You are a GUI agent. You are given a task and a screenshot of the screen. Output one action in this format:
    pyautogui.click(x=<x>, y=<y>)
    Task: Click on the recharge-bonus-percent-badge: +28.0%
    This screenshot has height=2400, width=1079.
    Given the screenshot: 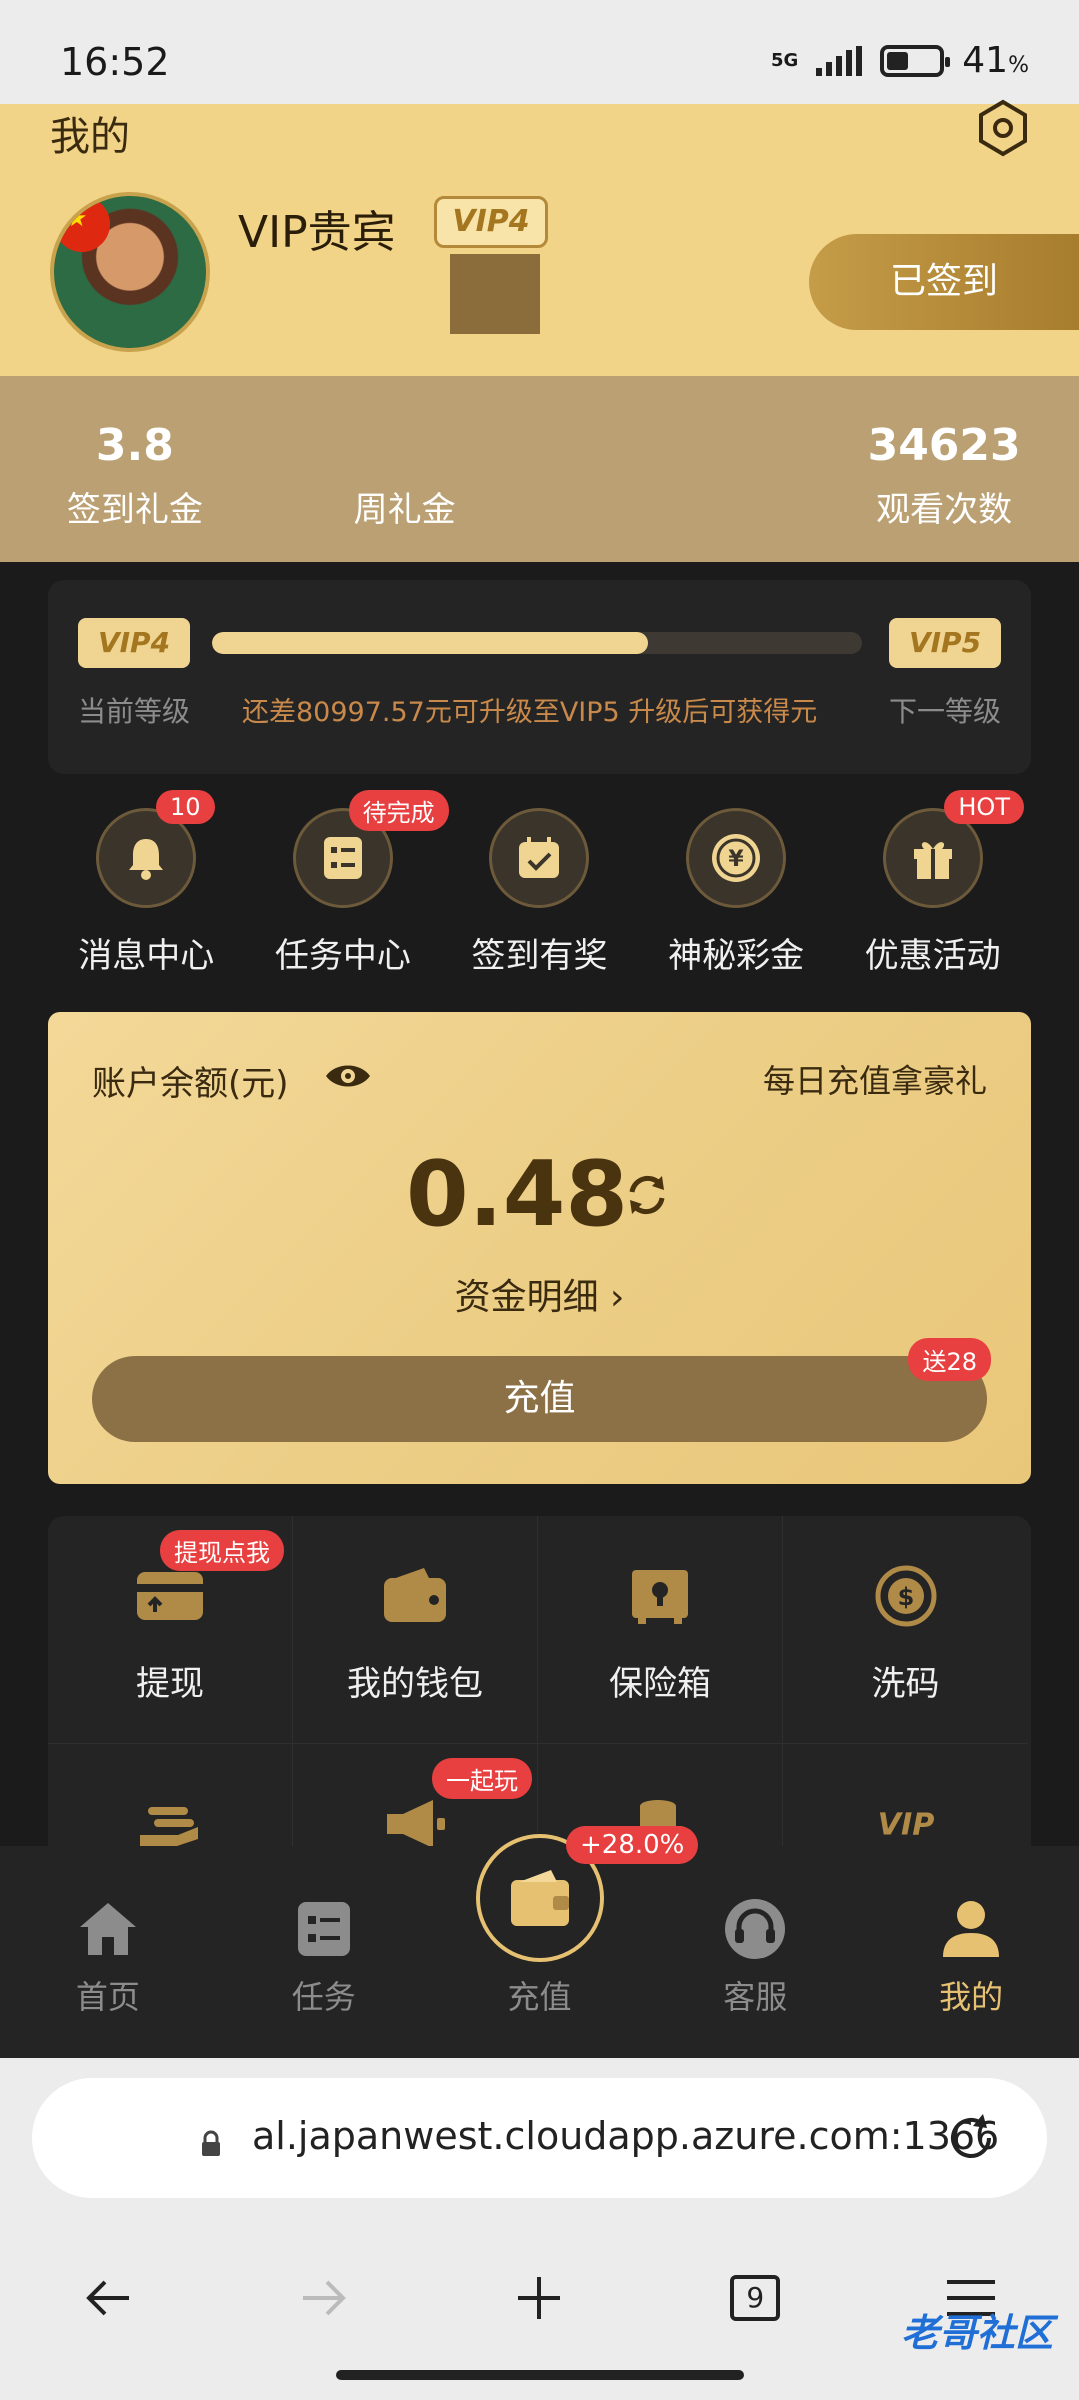 What is the action you would take?
    pyautogui.click(x=632, y=1845)
    